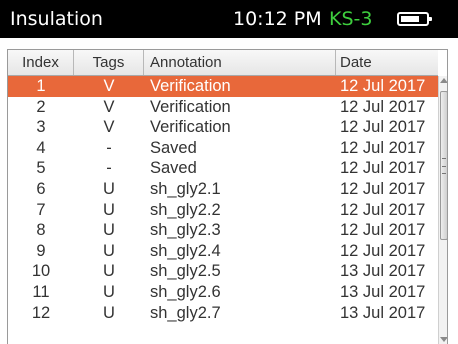 The width and height of the screenshot is (458, 344). Describe the element at coordinates (443, 339) in the screenshot. I see `scroll-down-icon` at that location.